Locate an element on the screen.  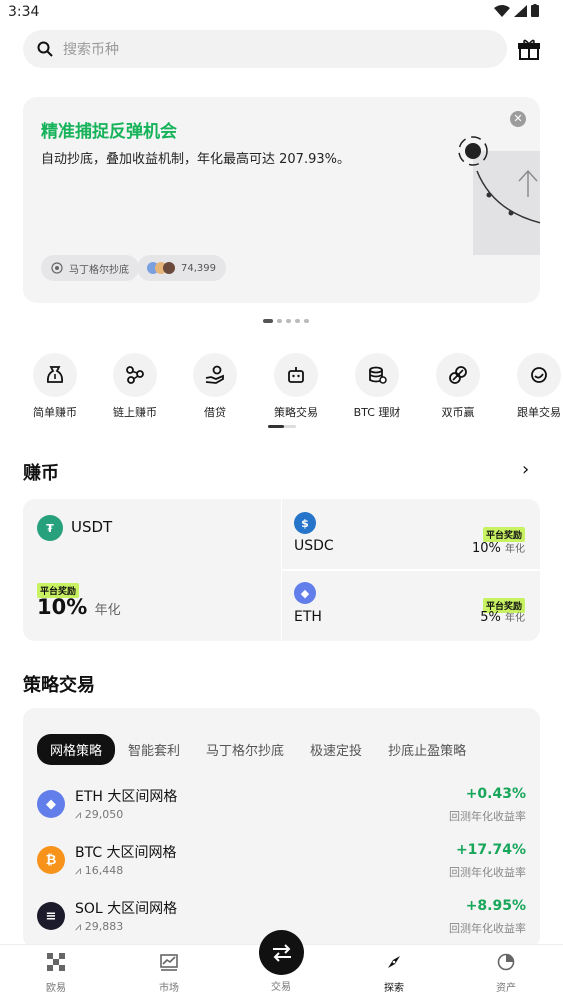
nav-label: 欧易 is located at coordinates (56, 988).